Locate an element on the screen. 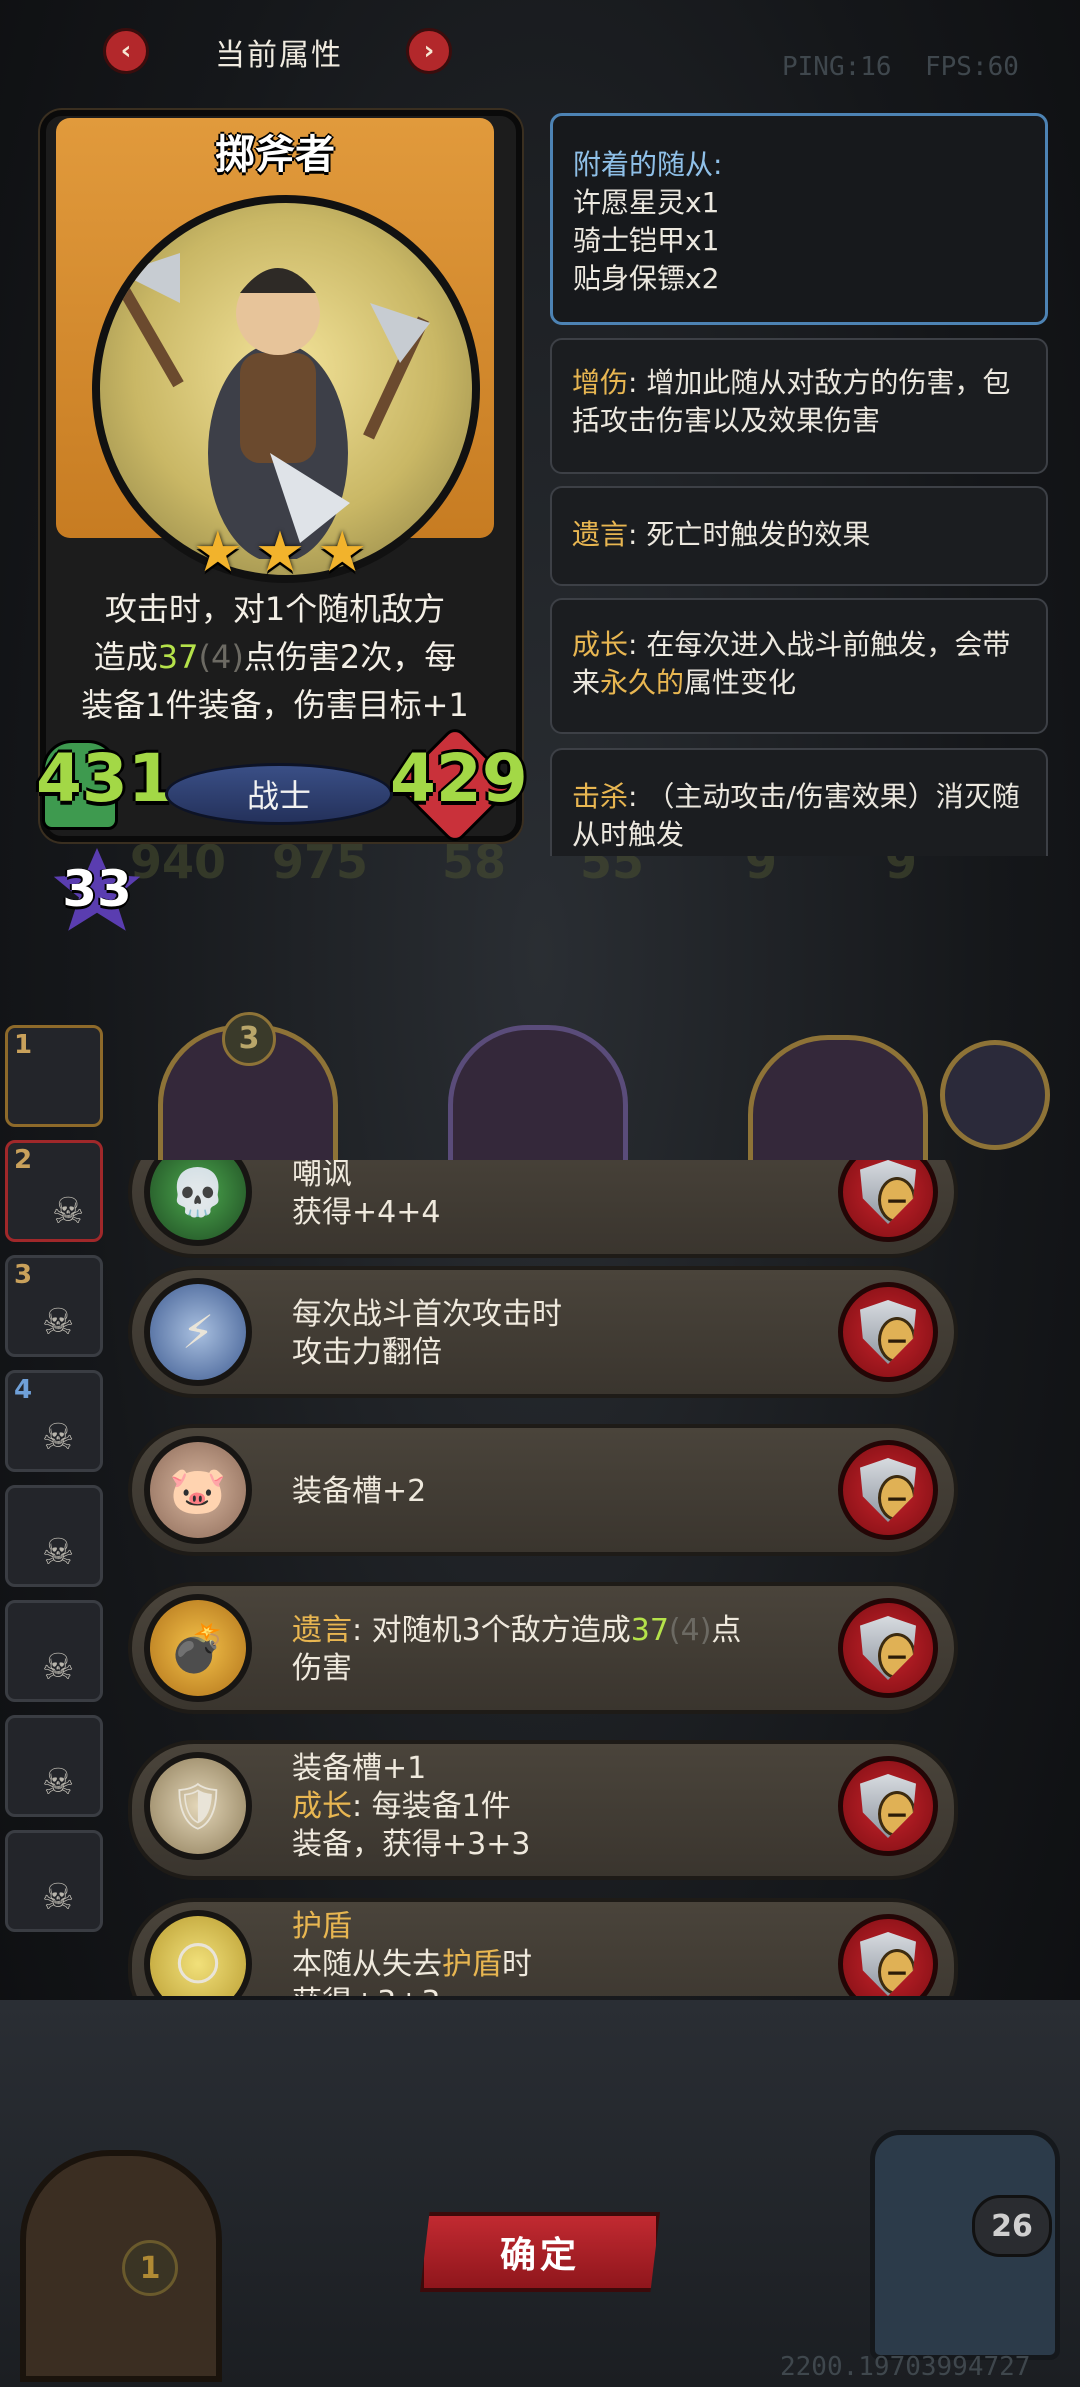 The width and height of the screenshot is (1080, 2387). keyword-text: 属性变化 is located at coordinates (740, 682).